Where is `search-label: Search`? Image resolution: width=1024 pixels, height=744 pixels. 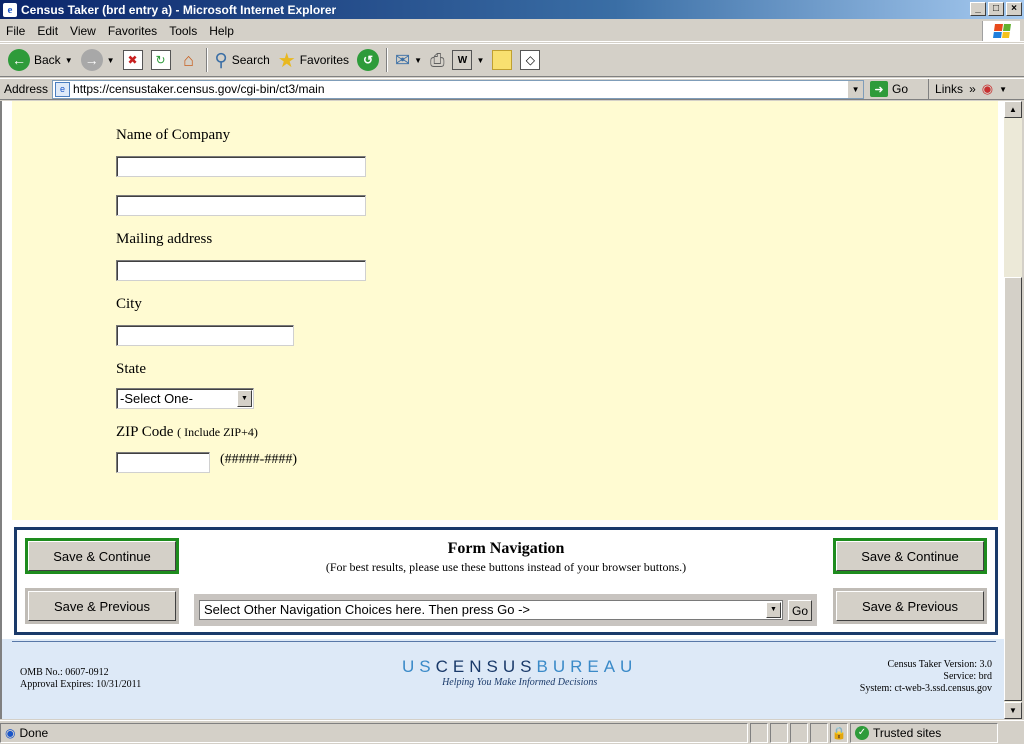
search-label: Search is located at coordinates (250, 60).